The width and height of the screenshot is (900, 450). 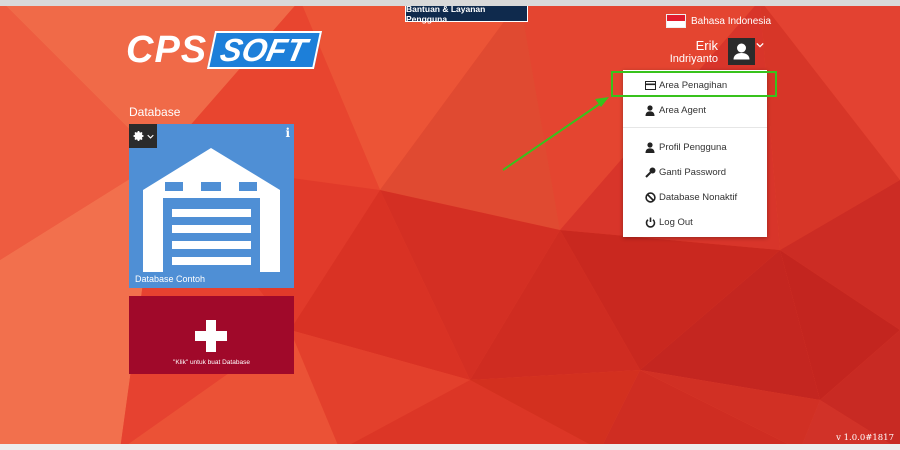 What do you see at coordinates (676, 21) in the screenshot?
I see `indonesia-flag-icon` at bounding box center [676, 21].